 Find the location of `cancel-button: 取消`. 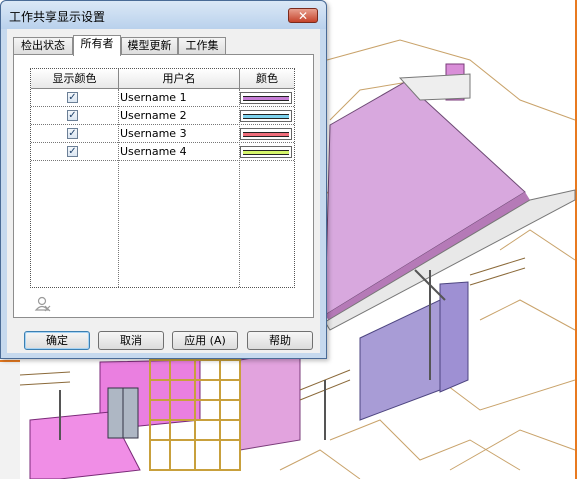

cancel-button: 取消 is located at coordinates (131, 340).